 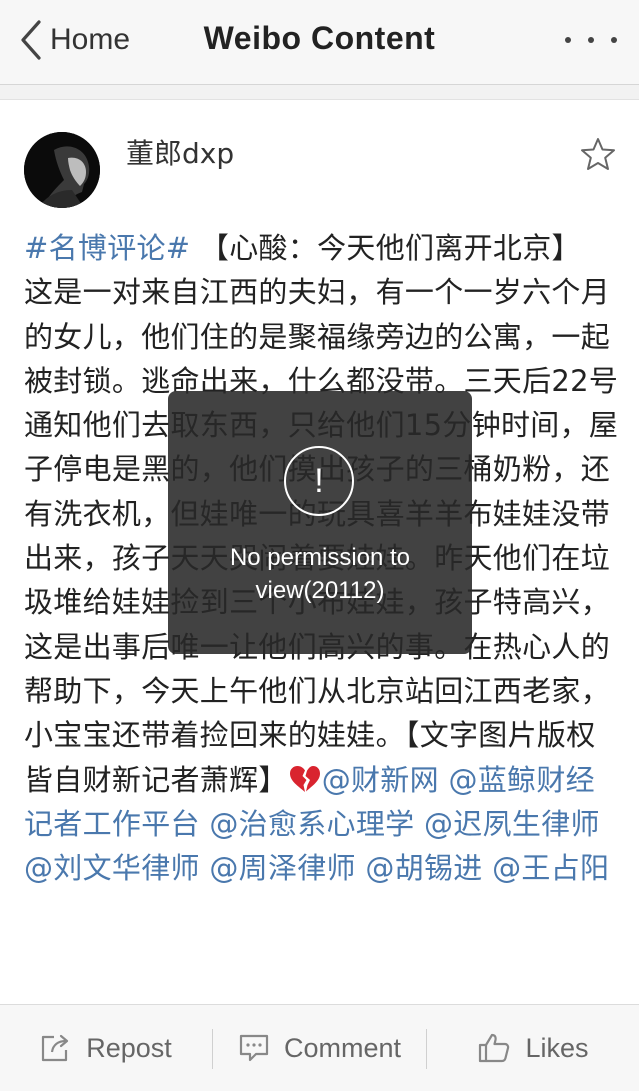 What do you see at coordinates (380, 780) in the screenshot?
I see `mention-link: @财新网` at bounding box center [380, 780].